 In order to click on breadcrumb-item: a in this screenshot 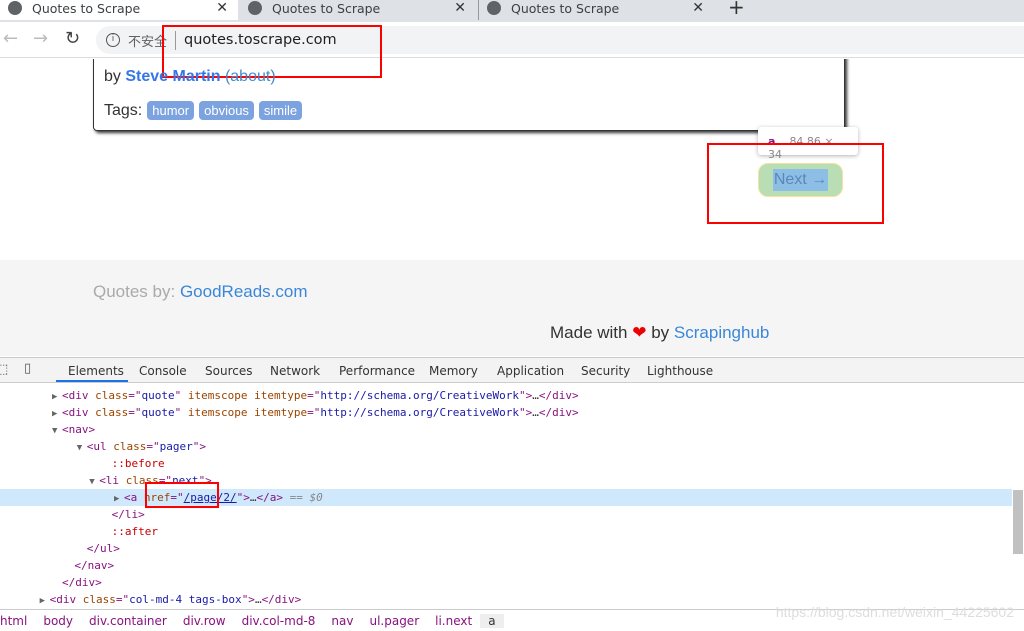, I will do `click(492, 620)`.